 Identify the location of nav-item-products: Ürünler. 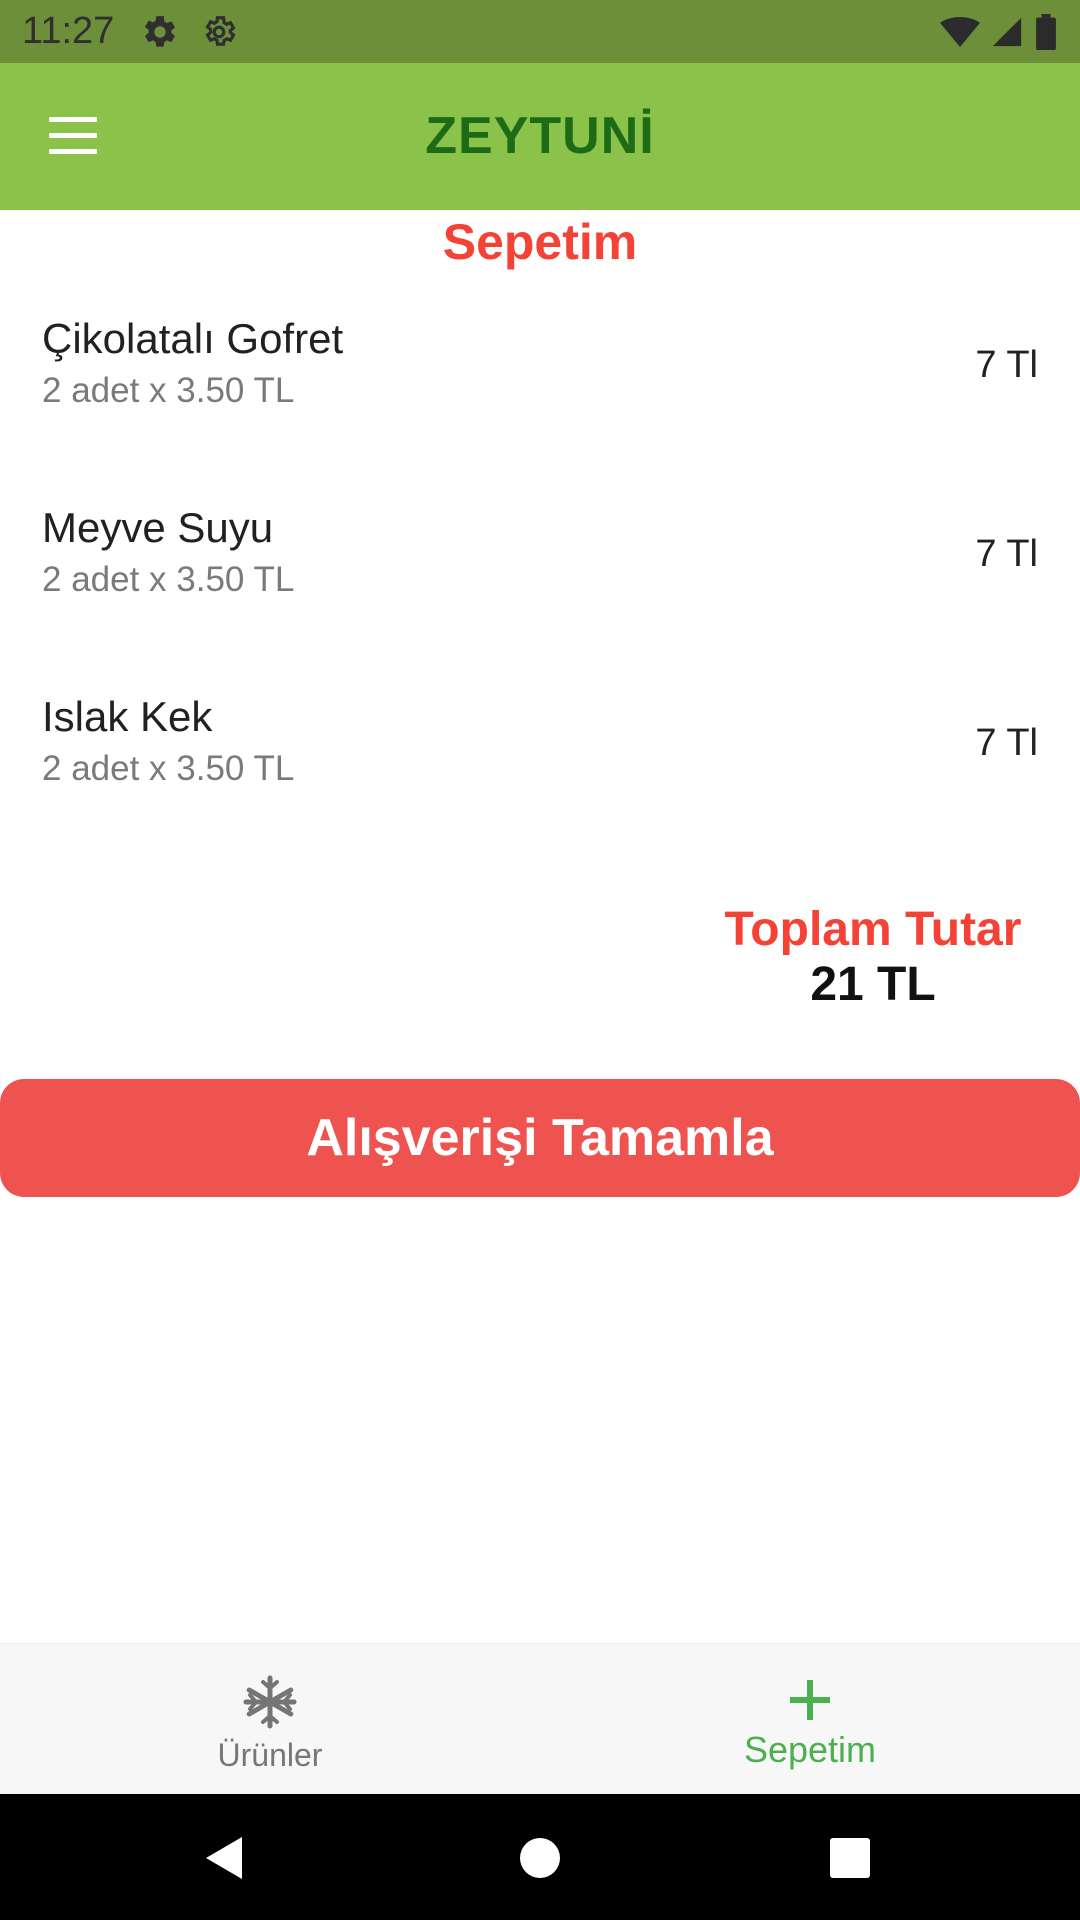
(270, 1719).